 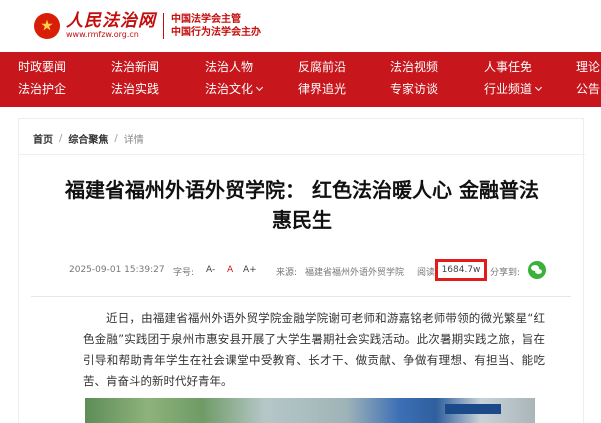 What do you see at coordinates (322, 89) in the screenshot?
I see `nav-item-lawyers: 律界追光` at bounding box center [322, 89].